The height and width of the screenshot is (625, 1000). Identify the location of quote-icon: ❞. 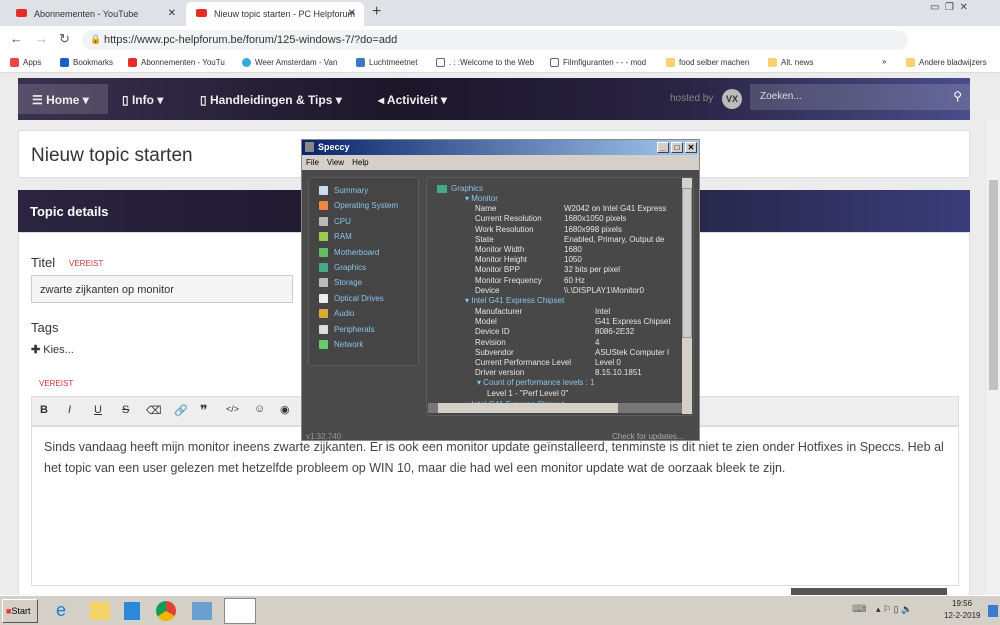
(204, 410).